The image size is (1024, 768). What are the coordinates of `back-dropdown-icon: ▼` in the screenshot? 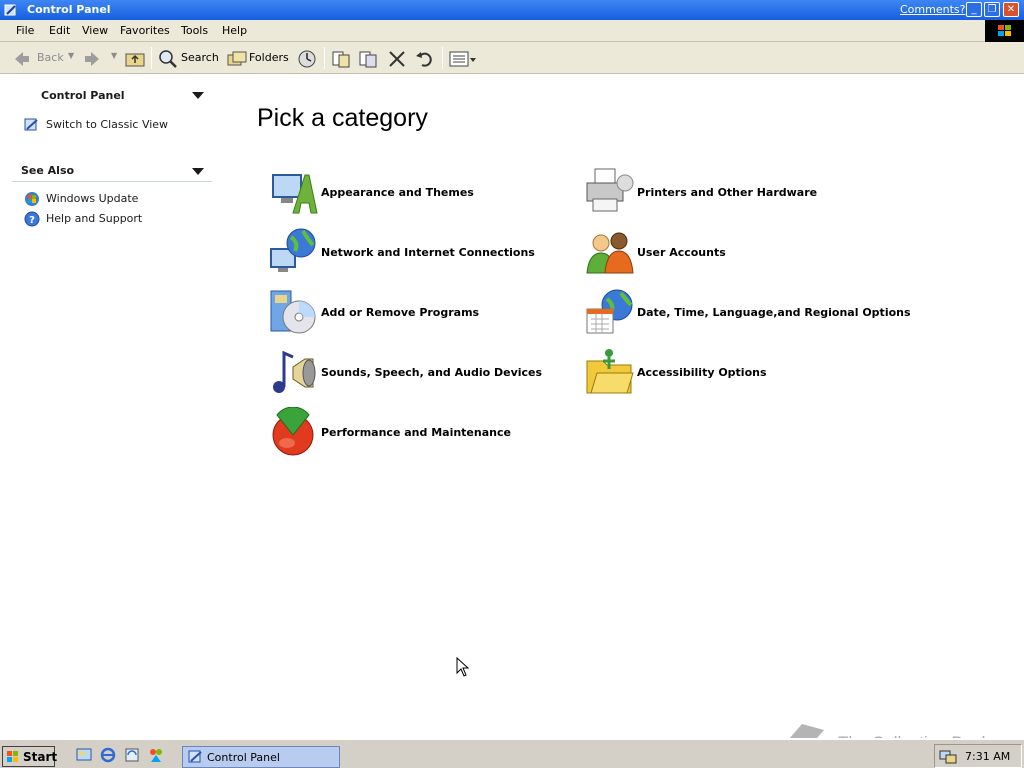 It's located at (71, 55).